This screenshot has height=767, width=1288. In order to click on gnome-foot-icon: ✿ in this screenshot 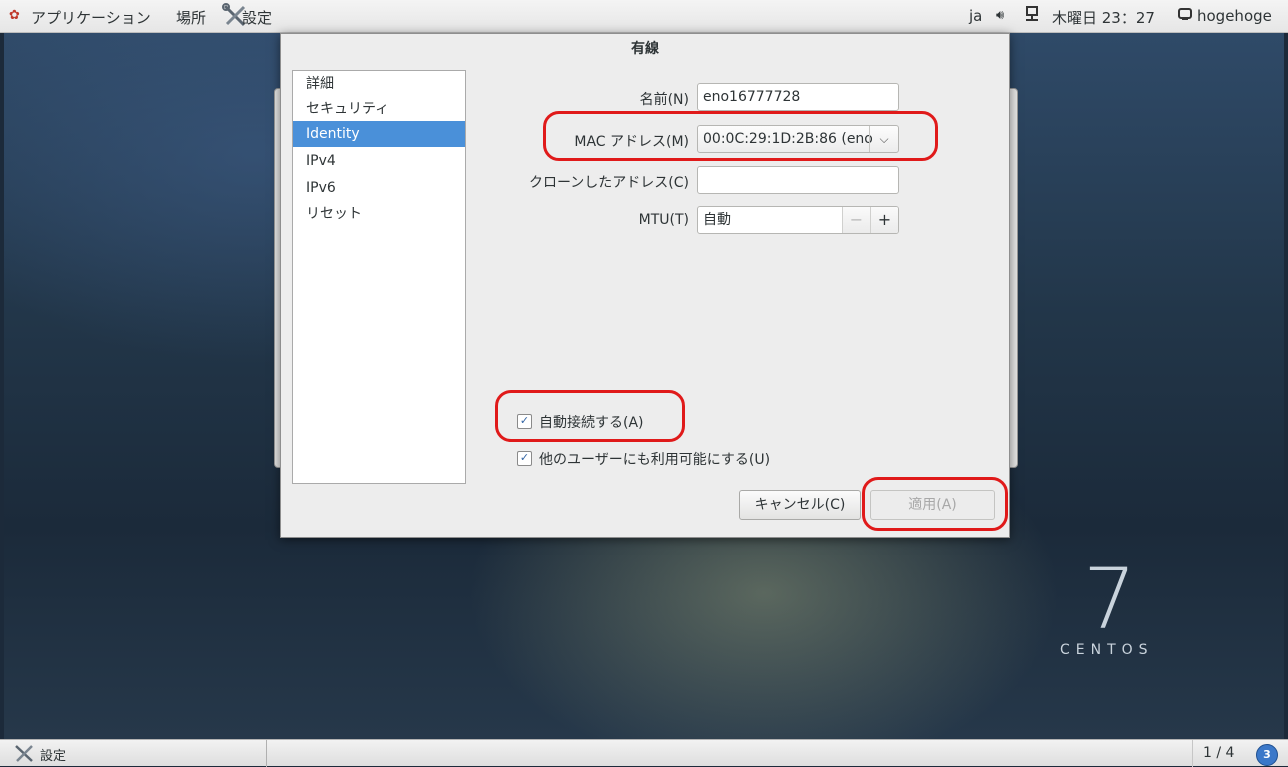, I will do `click(14, 15)`.